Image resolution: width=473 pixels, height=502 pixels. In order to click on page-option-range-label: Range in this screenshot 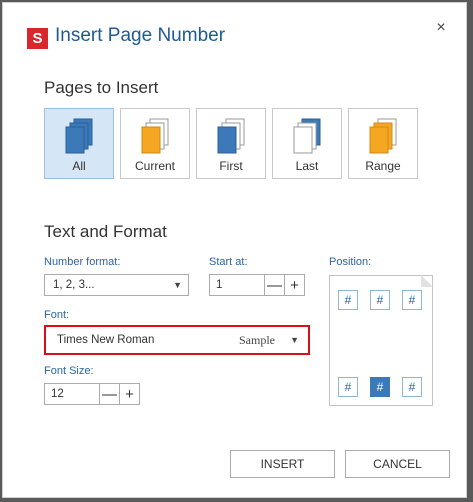, I will do `click(383, 166)`.